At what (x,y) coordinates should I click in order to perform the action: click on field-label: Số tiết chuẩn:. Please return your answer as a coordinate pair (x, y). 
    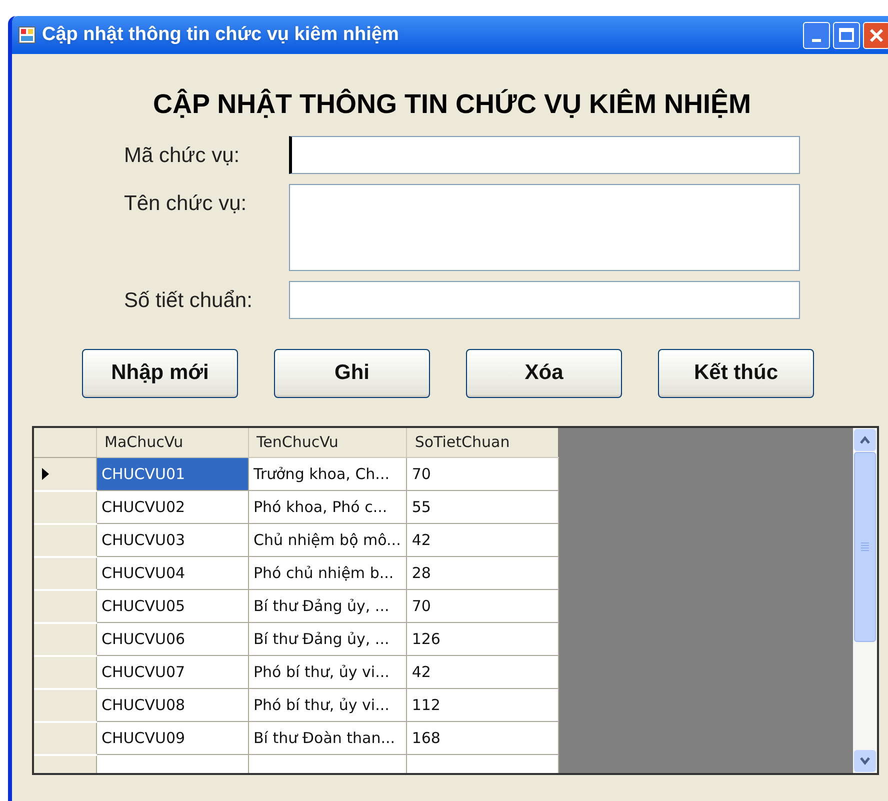
    Looking at the image, I should click on (189, 301).